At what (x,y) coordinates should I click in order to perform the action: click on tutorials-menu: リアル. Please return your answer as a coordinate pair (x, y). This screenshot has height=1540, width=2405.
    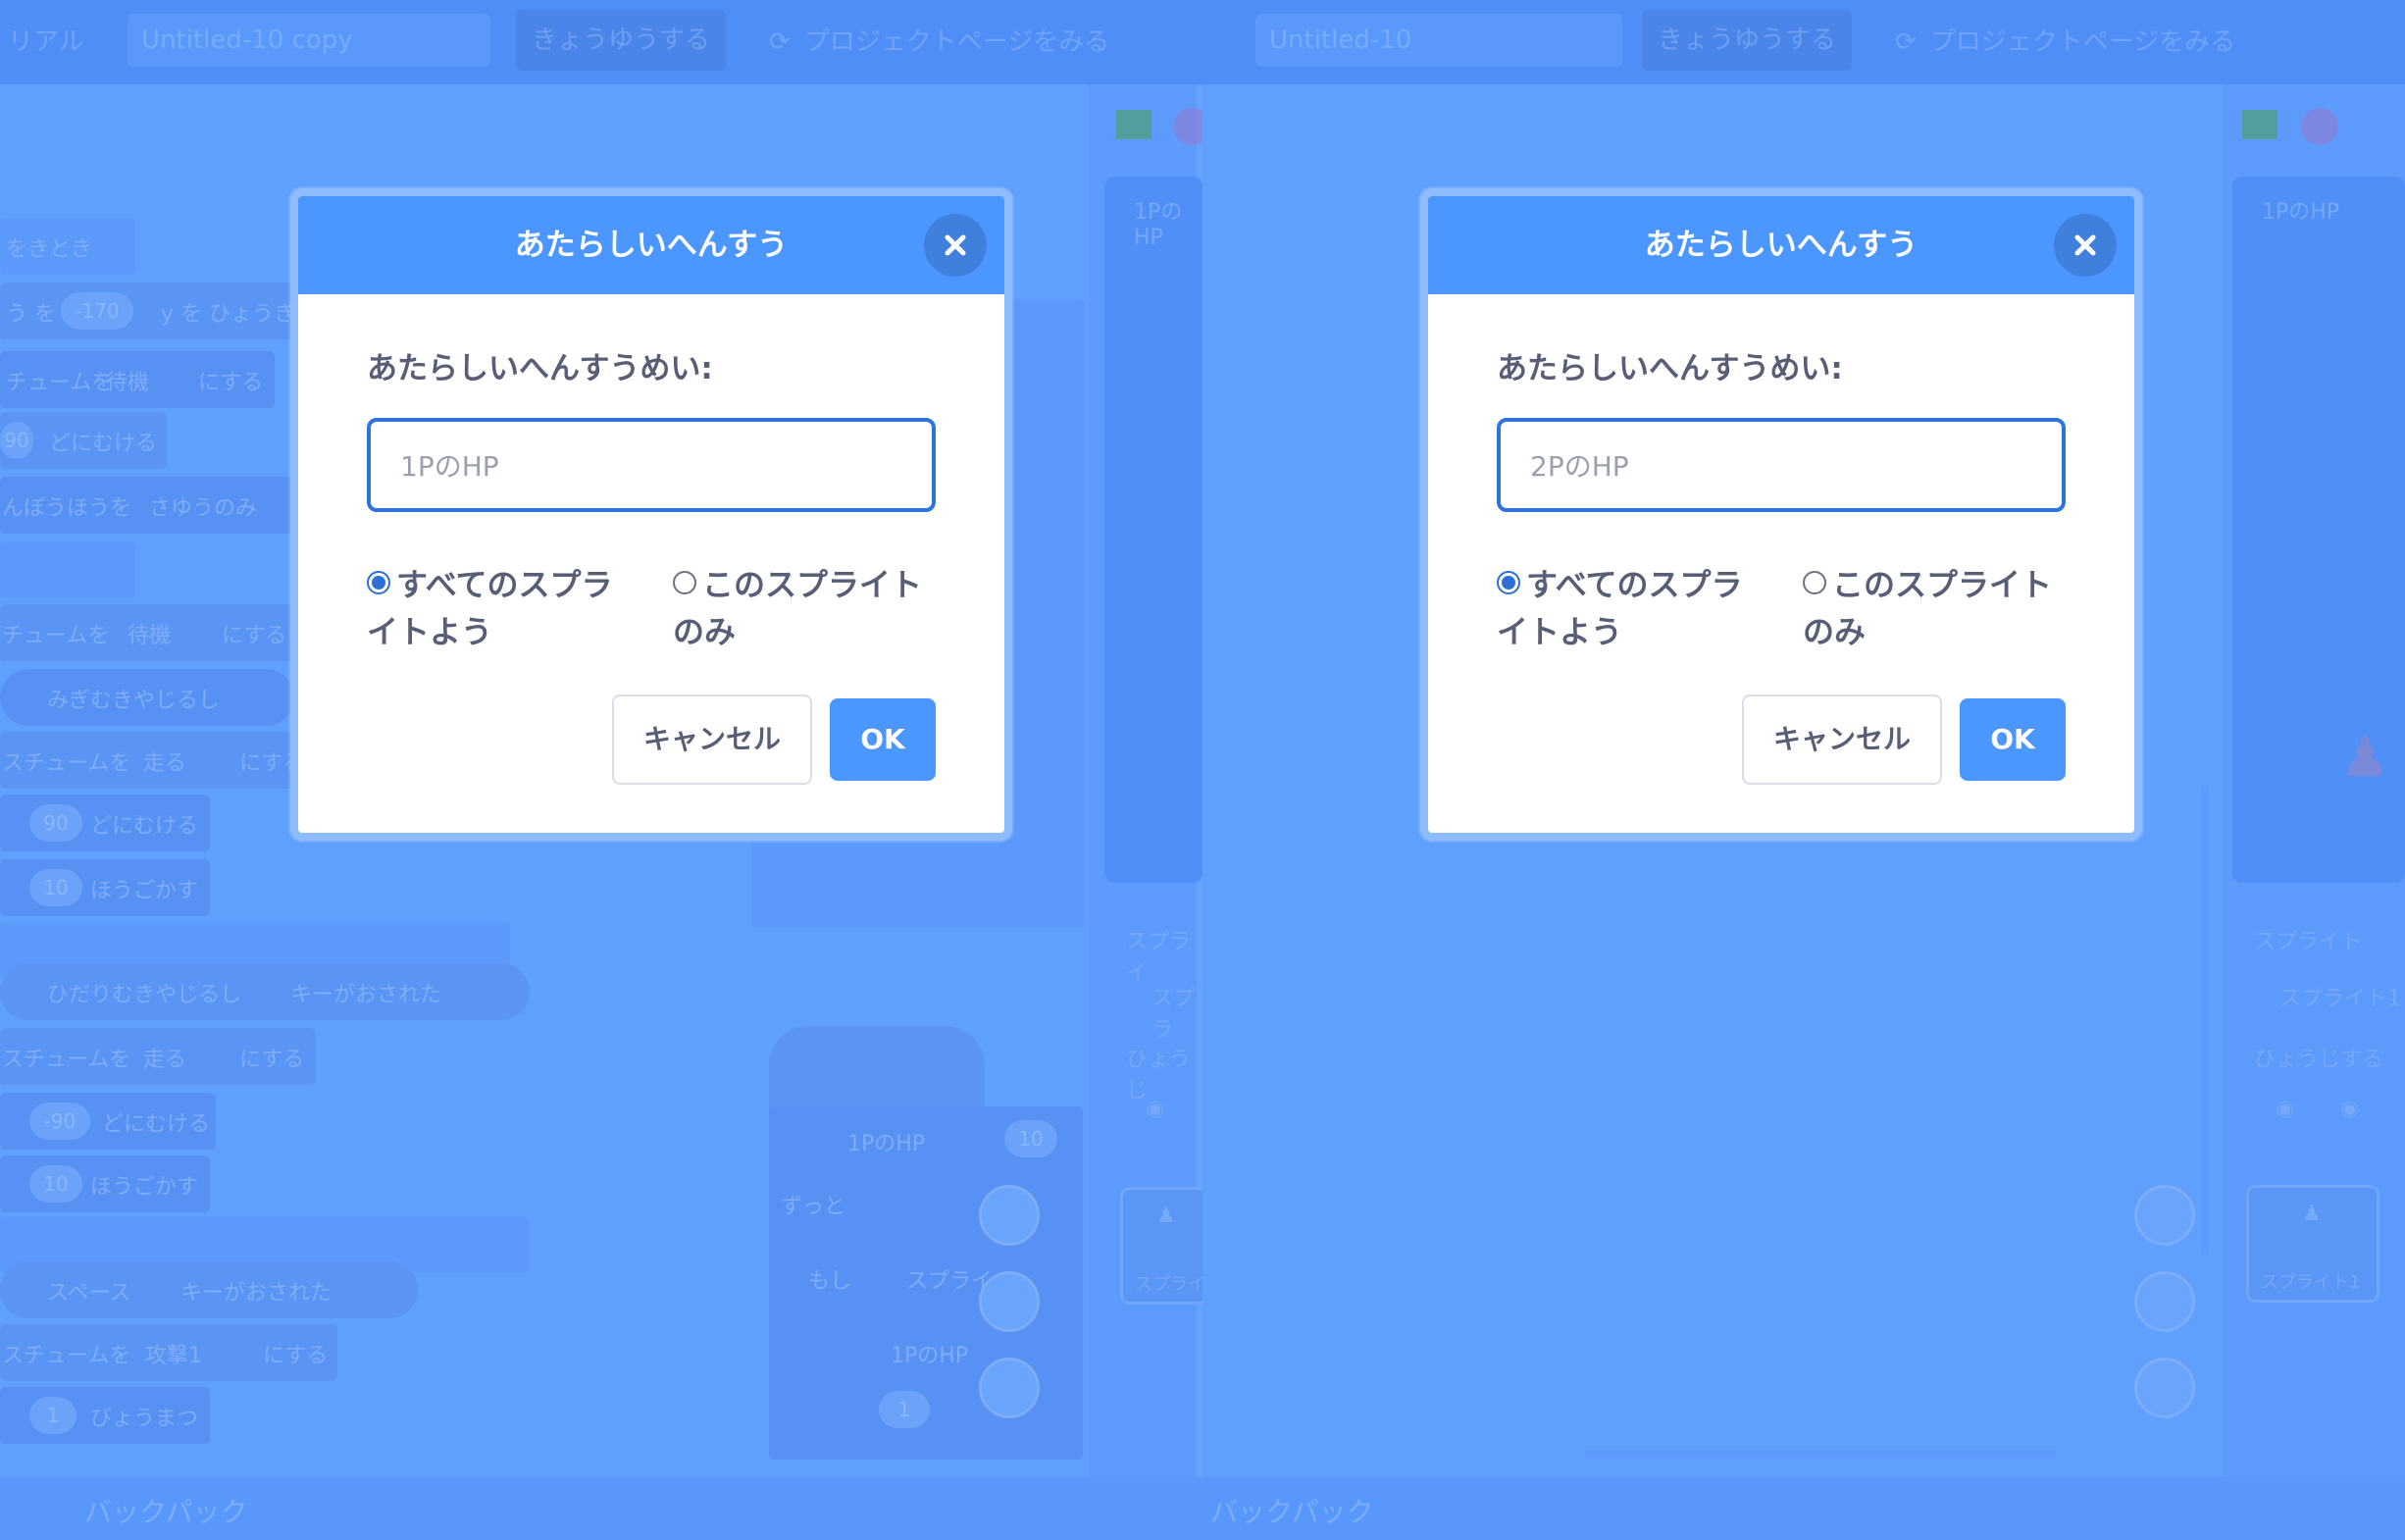
    Looking at the image, I should click on (46, 40).